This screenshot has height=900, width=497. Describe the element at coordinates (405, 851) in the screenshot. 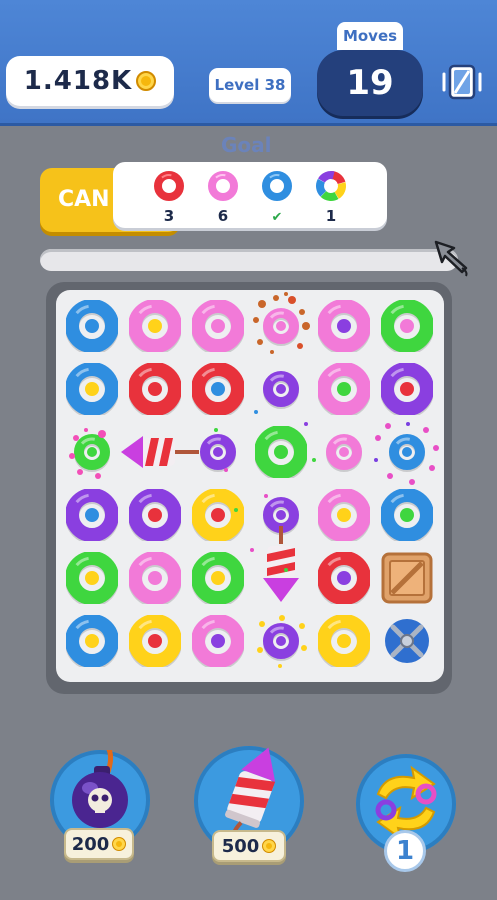

I see `swap-count-badge: 1` at that location.